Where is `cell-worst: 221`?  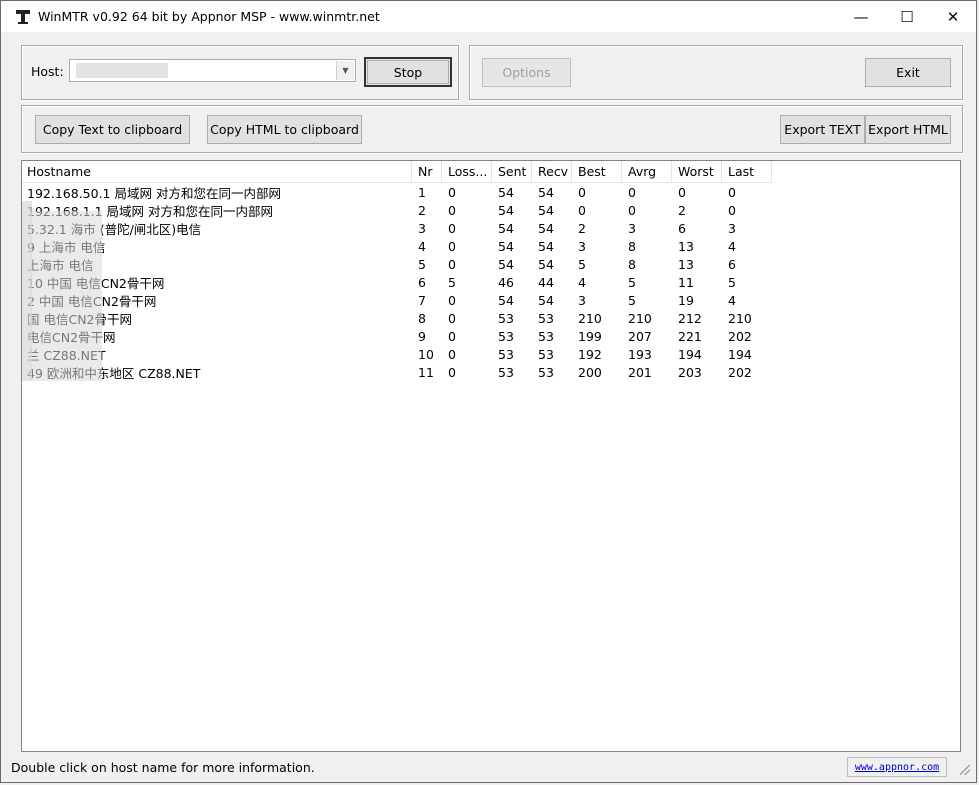
cell-worst: 221 is located at coordinates (690, 336).